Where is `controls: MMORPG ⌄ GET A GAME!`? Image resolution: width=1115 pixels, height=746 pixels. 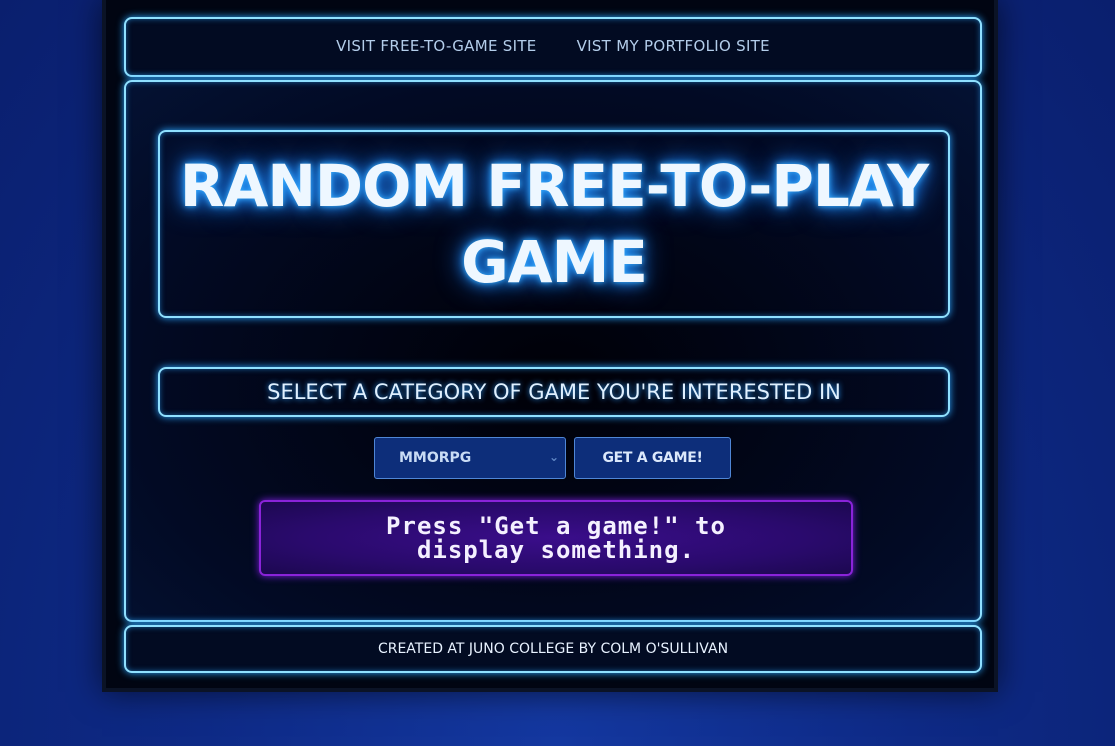 controls: MMORPG ⌄ GET A GAME! is located at coordinates (552, 458).